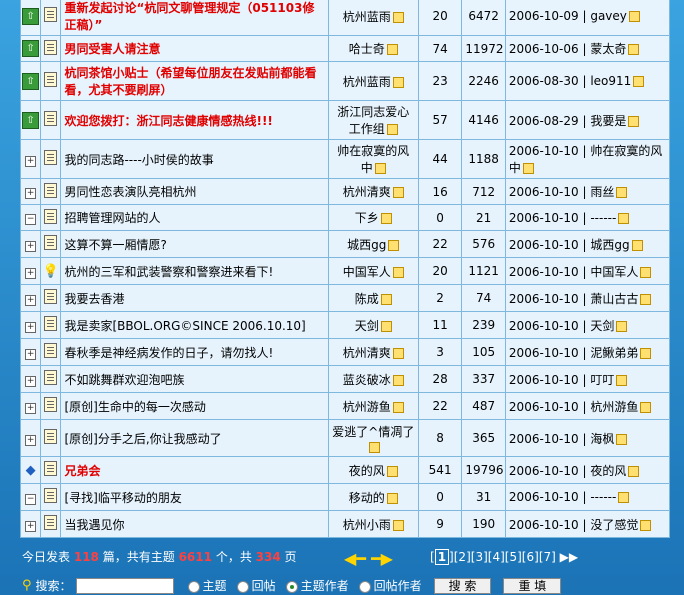 Image resolution: width=684 pixels, height=595 pixels. Describe the element at coordinates (115, 245) in the screenshot. I see `topic-title-link: 这算不算一厢情愿?` at that location.